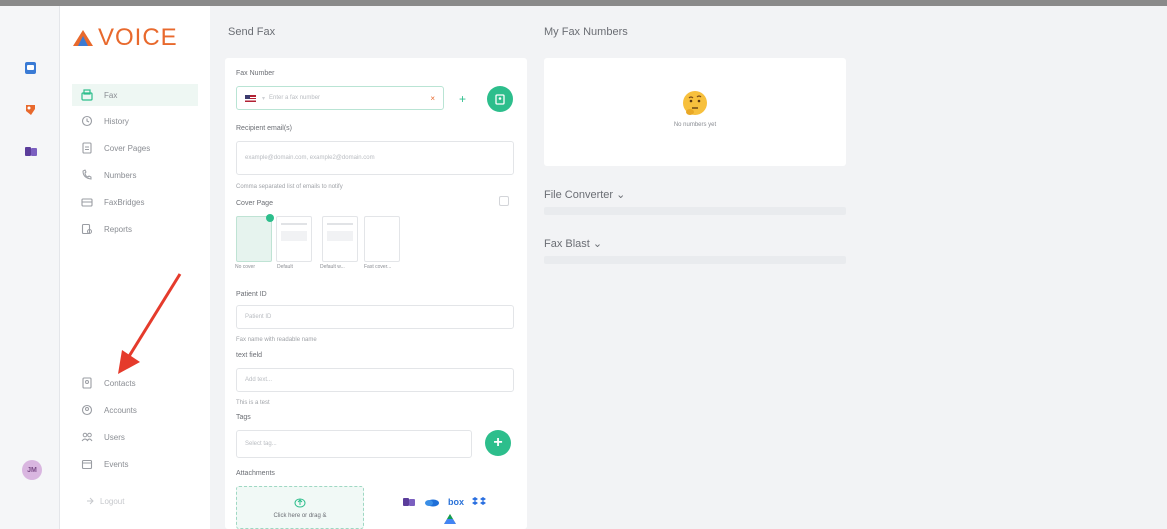 The width and height of the screenshot is (1167, 529). I want to click on sidebar-item-label: Events, so click(116, 464).